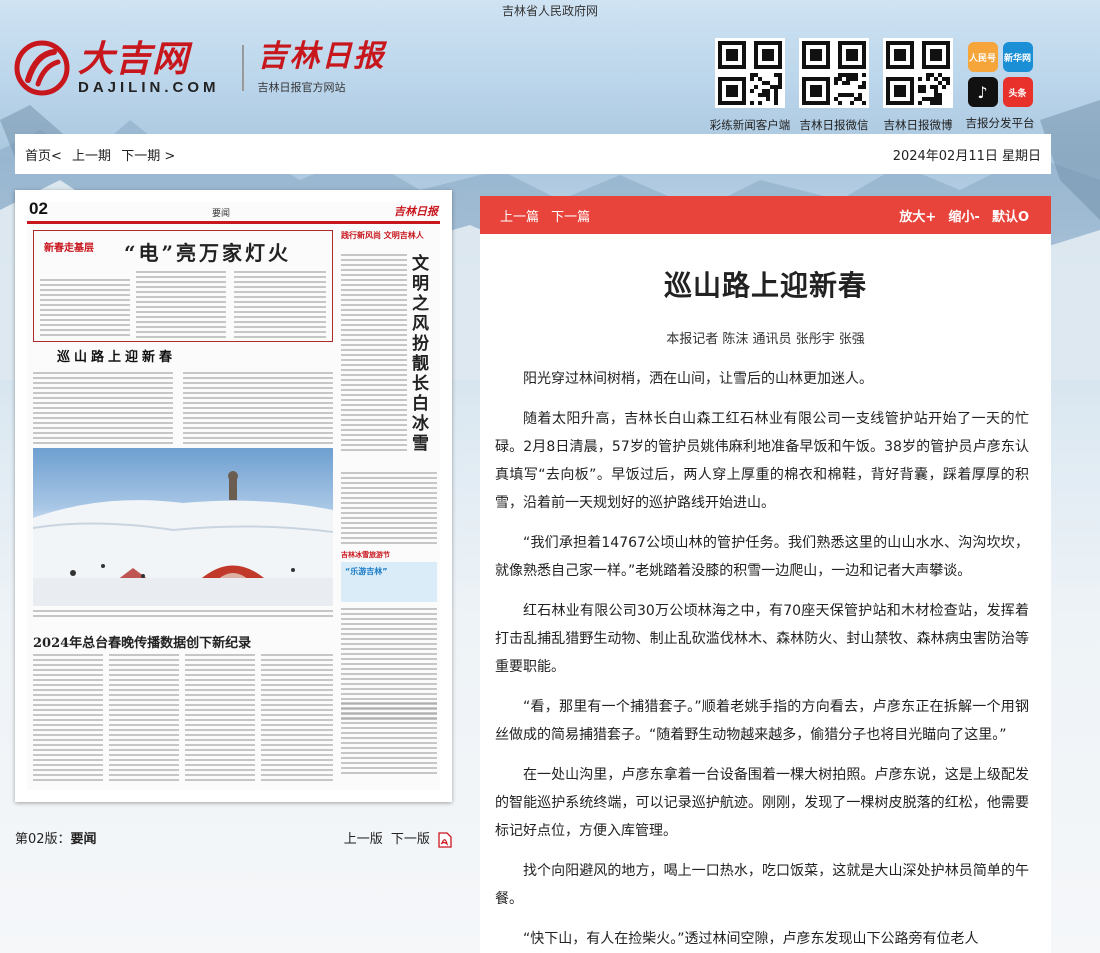 This screenshot has width=1100, height=953. I want to click on default-size-button: 默认O, so click(1010, 217).